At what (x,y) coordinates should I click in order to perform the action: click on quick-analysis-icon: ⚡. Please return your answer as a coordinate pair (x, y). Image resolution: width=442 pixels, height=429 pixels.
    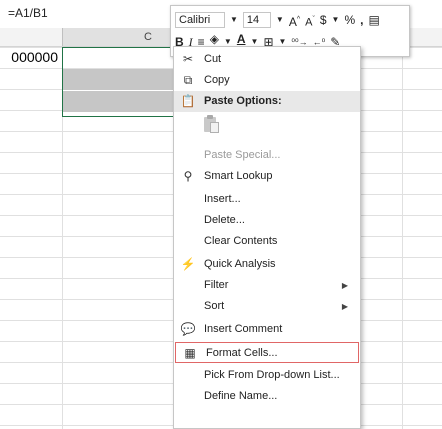
    Looking at the image, I should click on (188, 264).